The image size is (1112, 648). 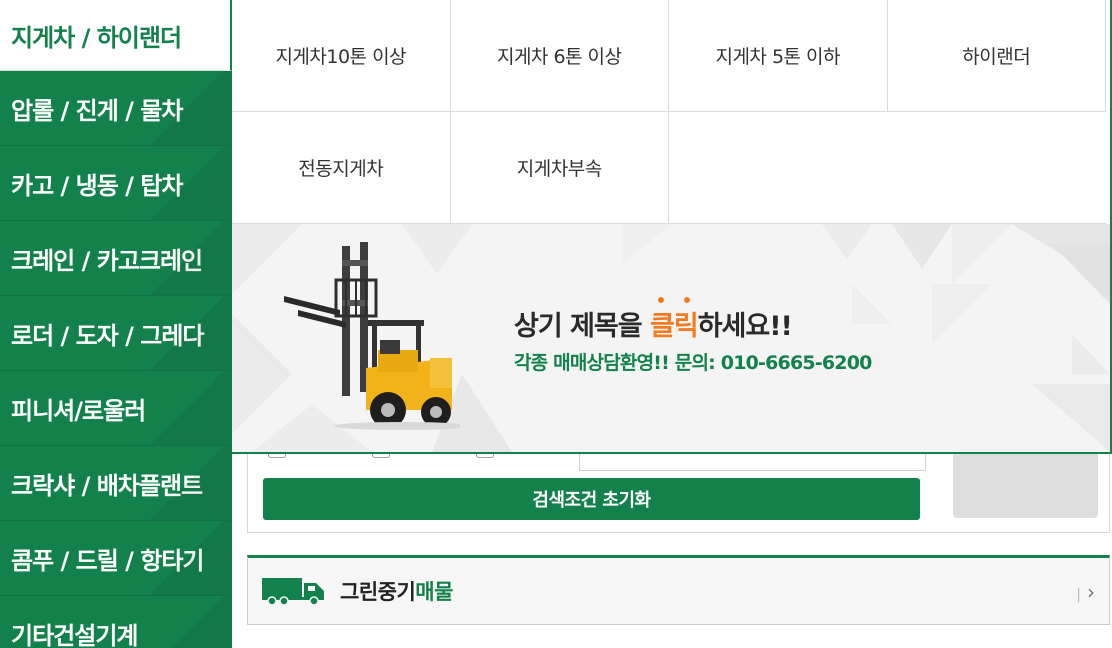 What do you see at coordinates (107, 485) in the screenshot?
I see `sidebar-item-label: 크락샤 / 배차플랜트` at bounding box center [107, 485].